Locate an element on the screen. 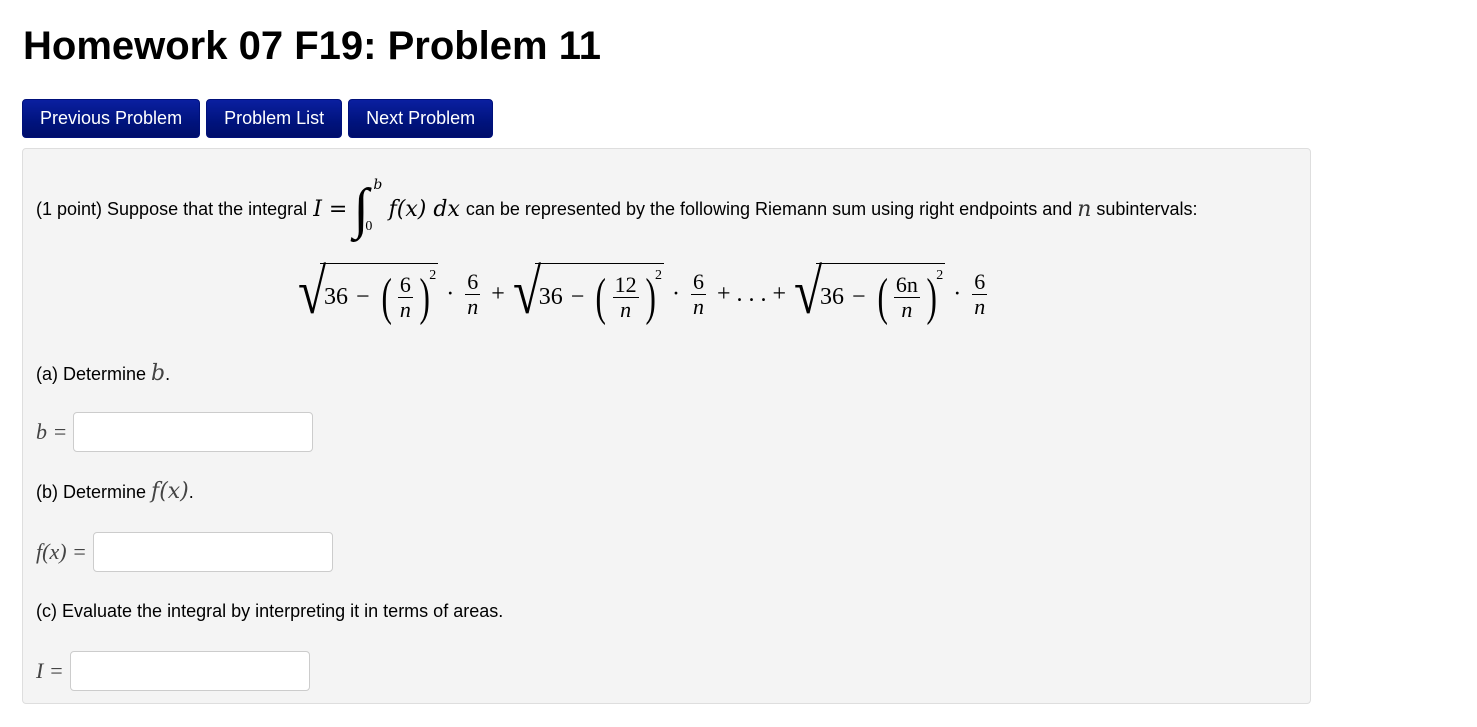  fraction: 6 n is located at coordinates (405, 297).